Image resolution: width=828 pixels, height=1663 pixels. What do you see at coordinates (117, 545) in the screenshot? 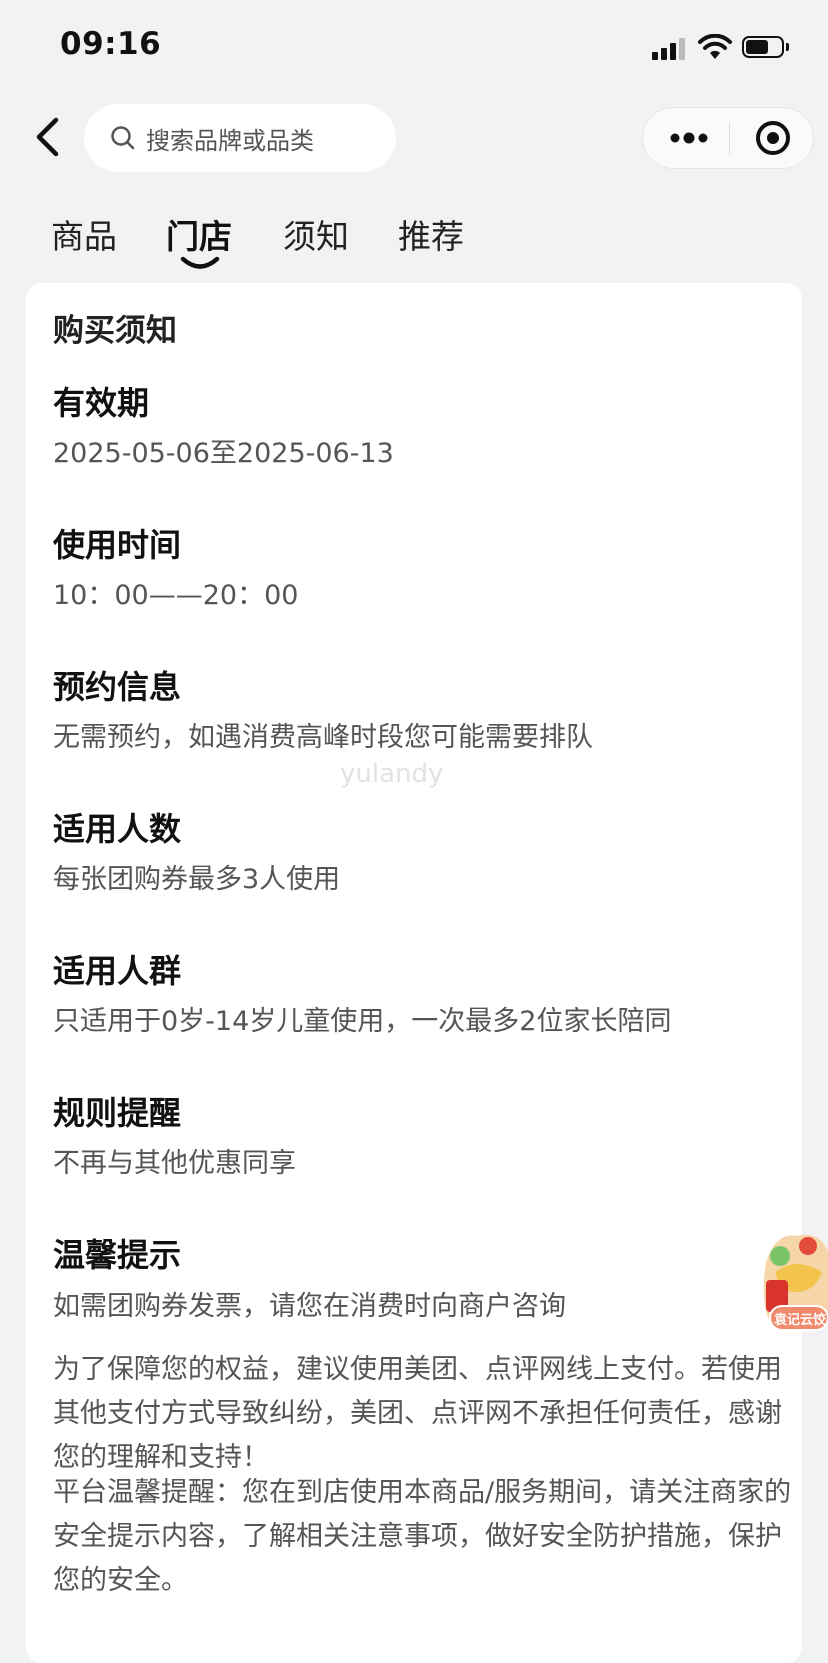
I see `section-title-usage-time: 使用时间` at bounding box center [117, 545].